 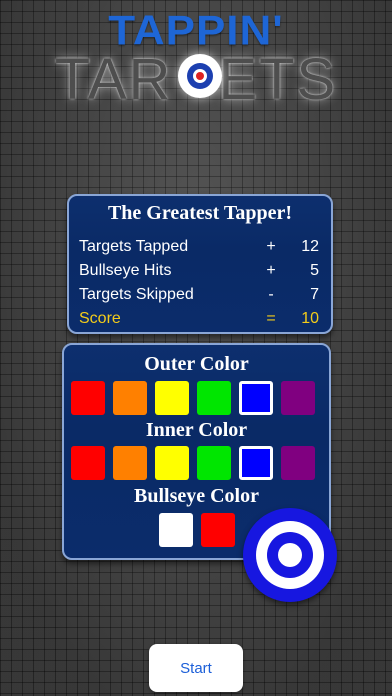 What do you see at coordinates (113, 79) in the screenshot?
I see `logo-title-bottom-left: TAR` at bounding box center [113, 79].